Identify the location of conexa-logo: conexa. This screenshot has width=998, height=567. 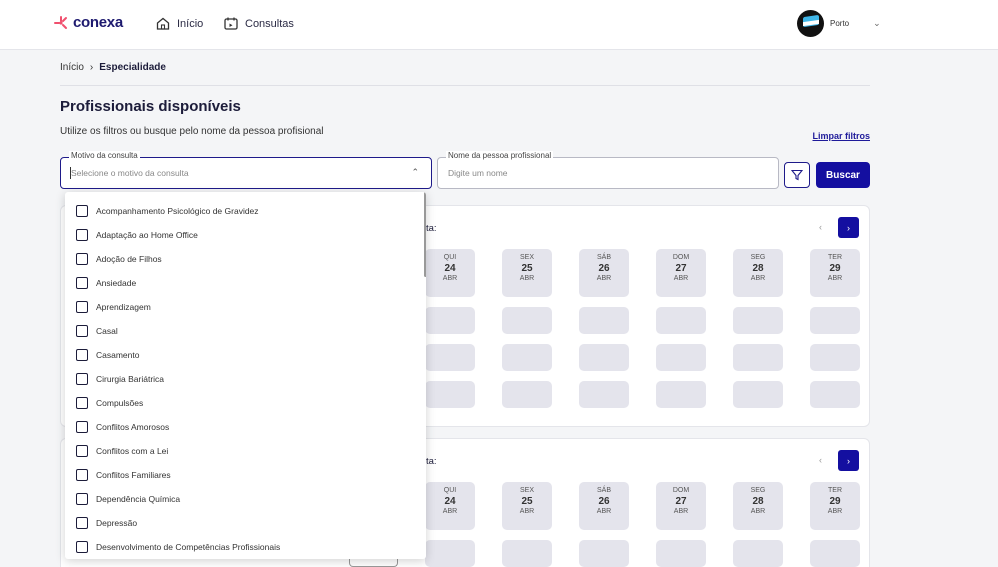
(88, 22).